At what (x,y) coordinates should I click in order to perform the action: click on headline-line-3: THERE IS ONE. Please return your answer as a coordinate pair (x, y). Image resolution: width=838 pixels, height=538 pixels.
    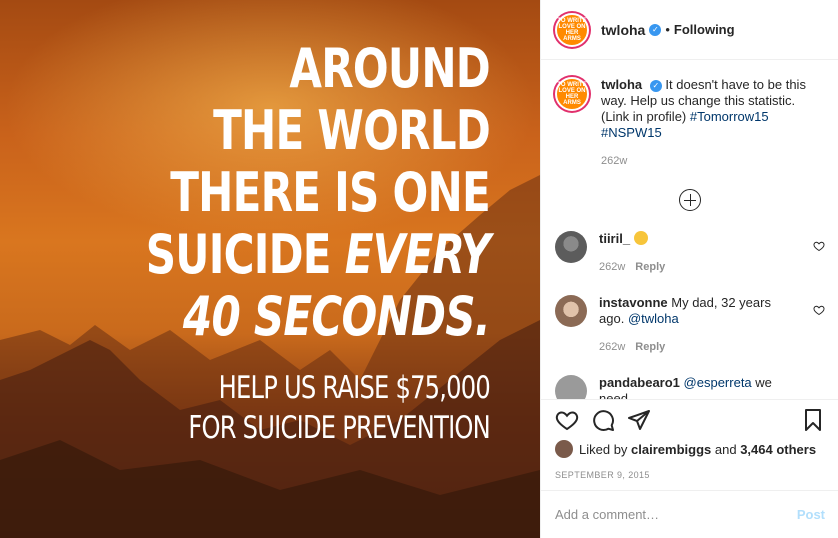
    Looking at the image, I should click on (330, 192).